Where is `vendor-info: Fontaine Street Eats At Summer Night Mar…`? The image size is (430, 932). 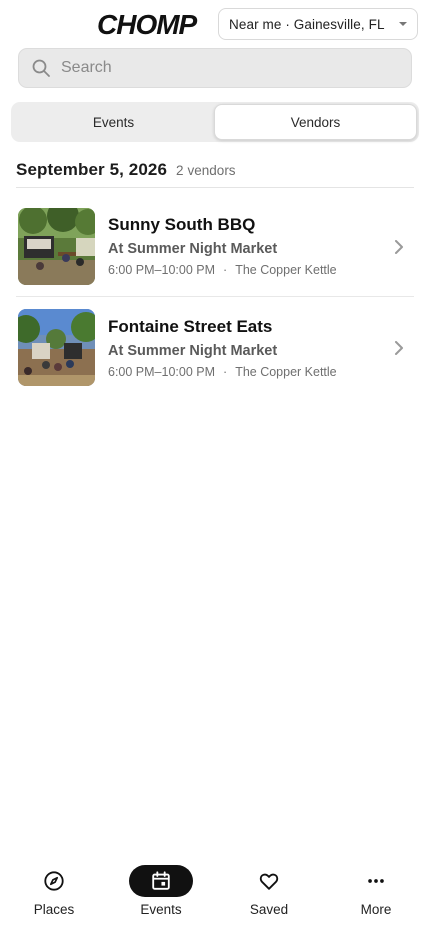
vendor-info: Fontaine Street Eats At Summer Night Mar… is located at coordinates (261, 348).